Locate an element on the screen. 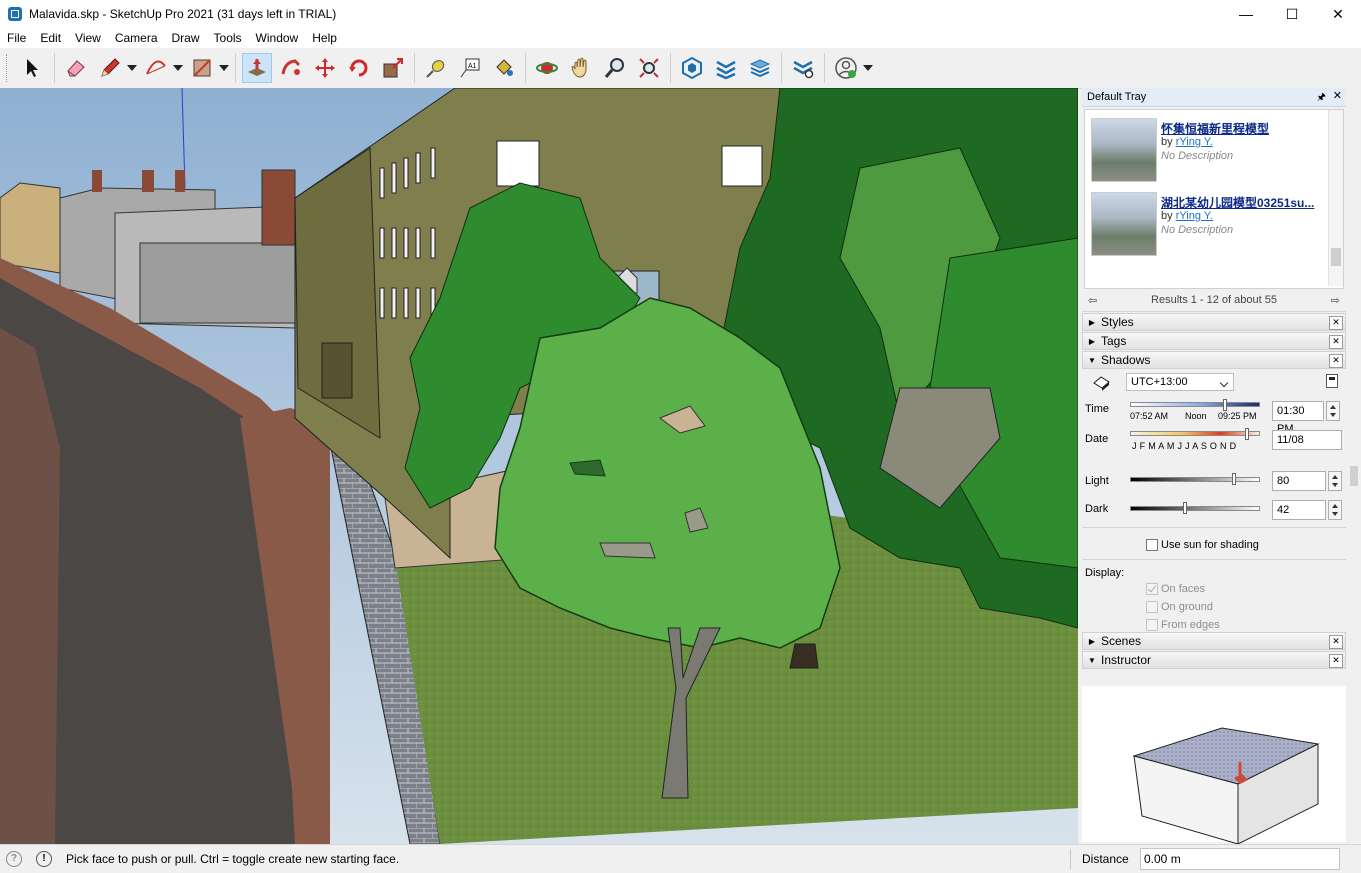 This screenshot has height=873, width=1361. arc-tool-dropdown is located at coordinates (178, 68).